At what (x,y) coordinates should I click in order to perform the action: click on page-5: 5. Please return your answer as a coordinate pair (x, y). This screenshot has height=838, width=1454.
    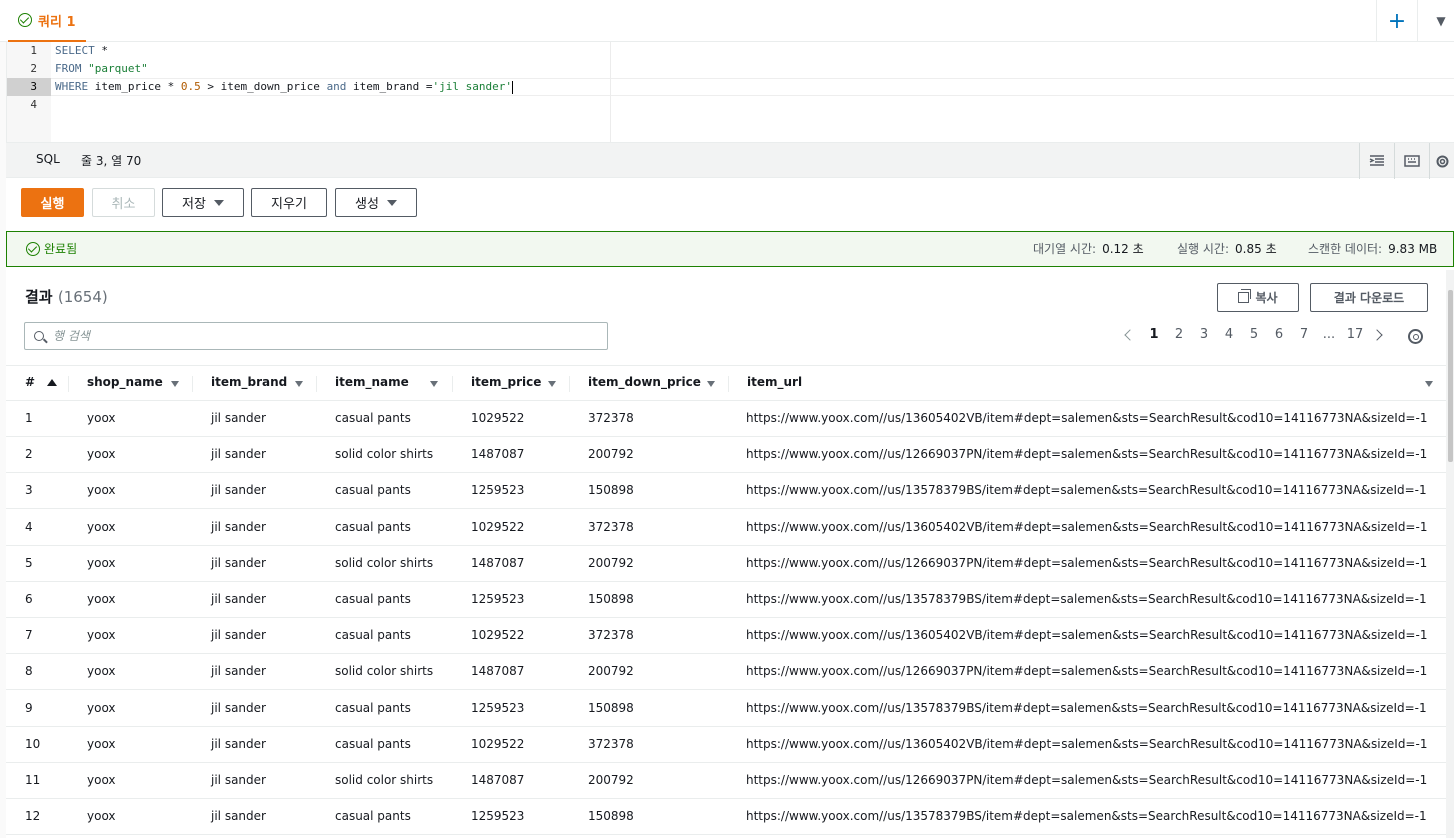
    Looking at the image, I should click on (1254, 336).